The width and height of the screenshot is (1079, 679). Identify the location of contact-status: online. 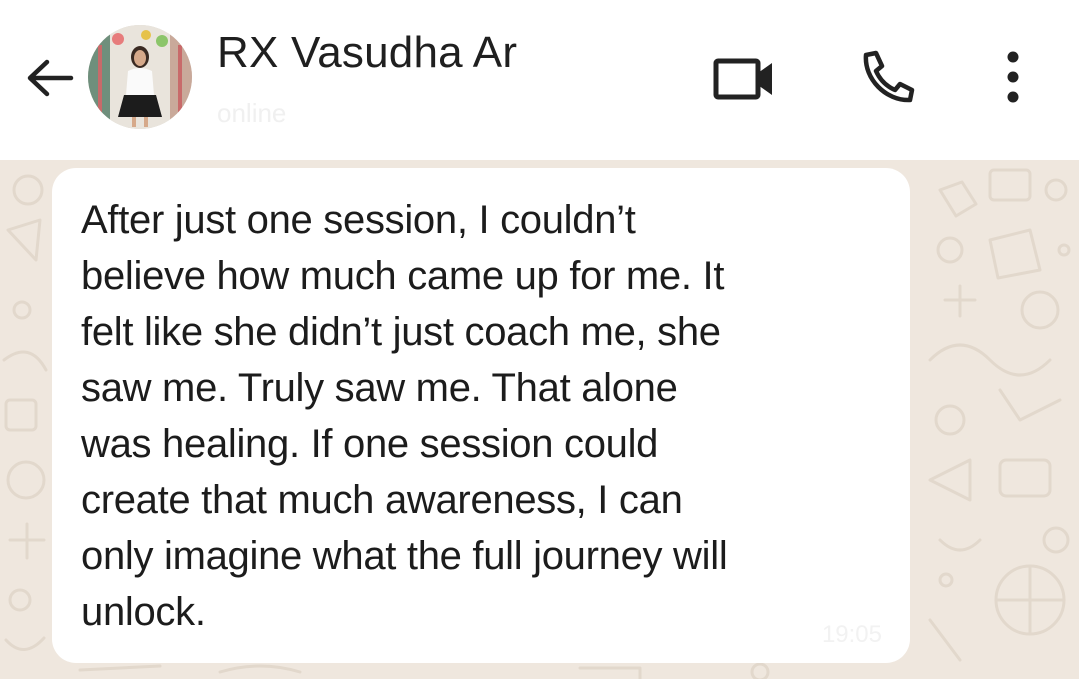
(252, 113).